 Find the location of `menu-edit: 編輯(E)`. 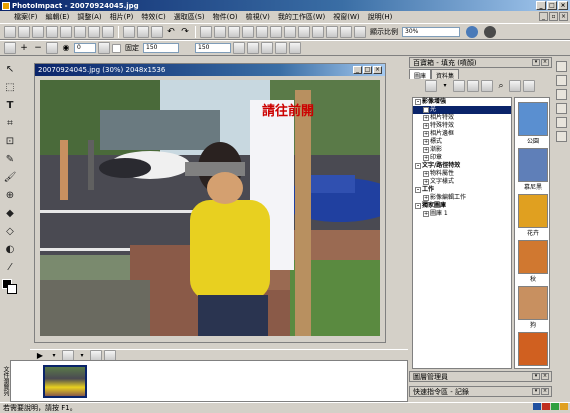

menu-edit: 編輯(E) is located at coordinates (58, 17).